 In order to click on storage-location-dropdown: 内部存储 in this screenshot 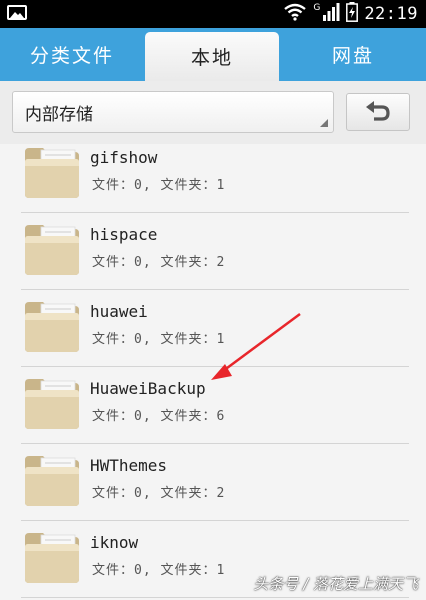, I will do `click(173, 112)`.